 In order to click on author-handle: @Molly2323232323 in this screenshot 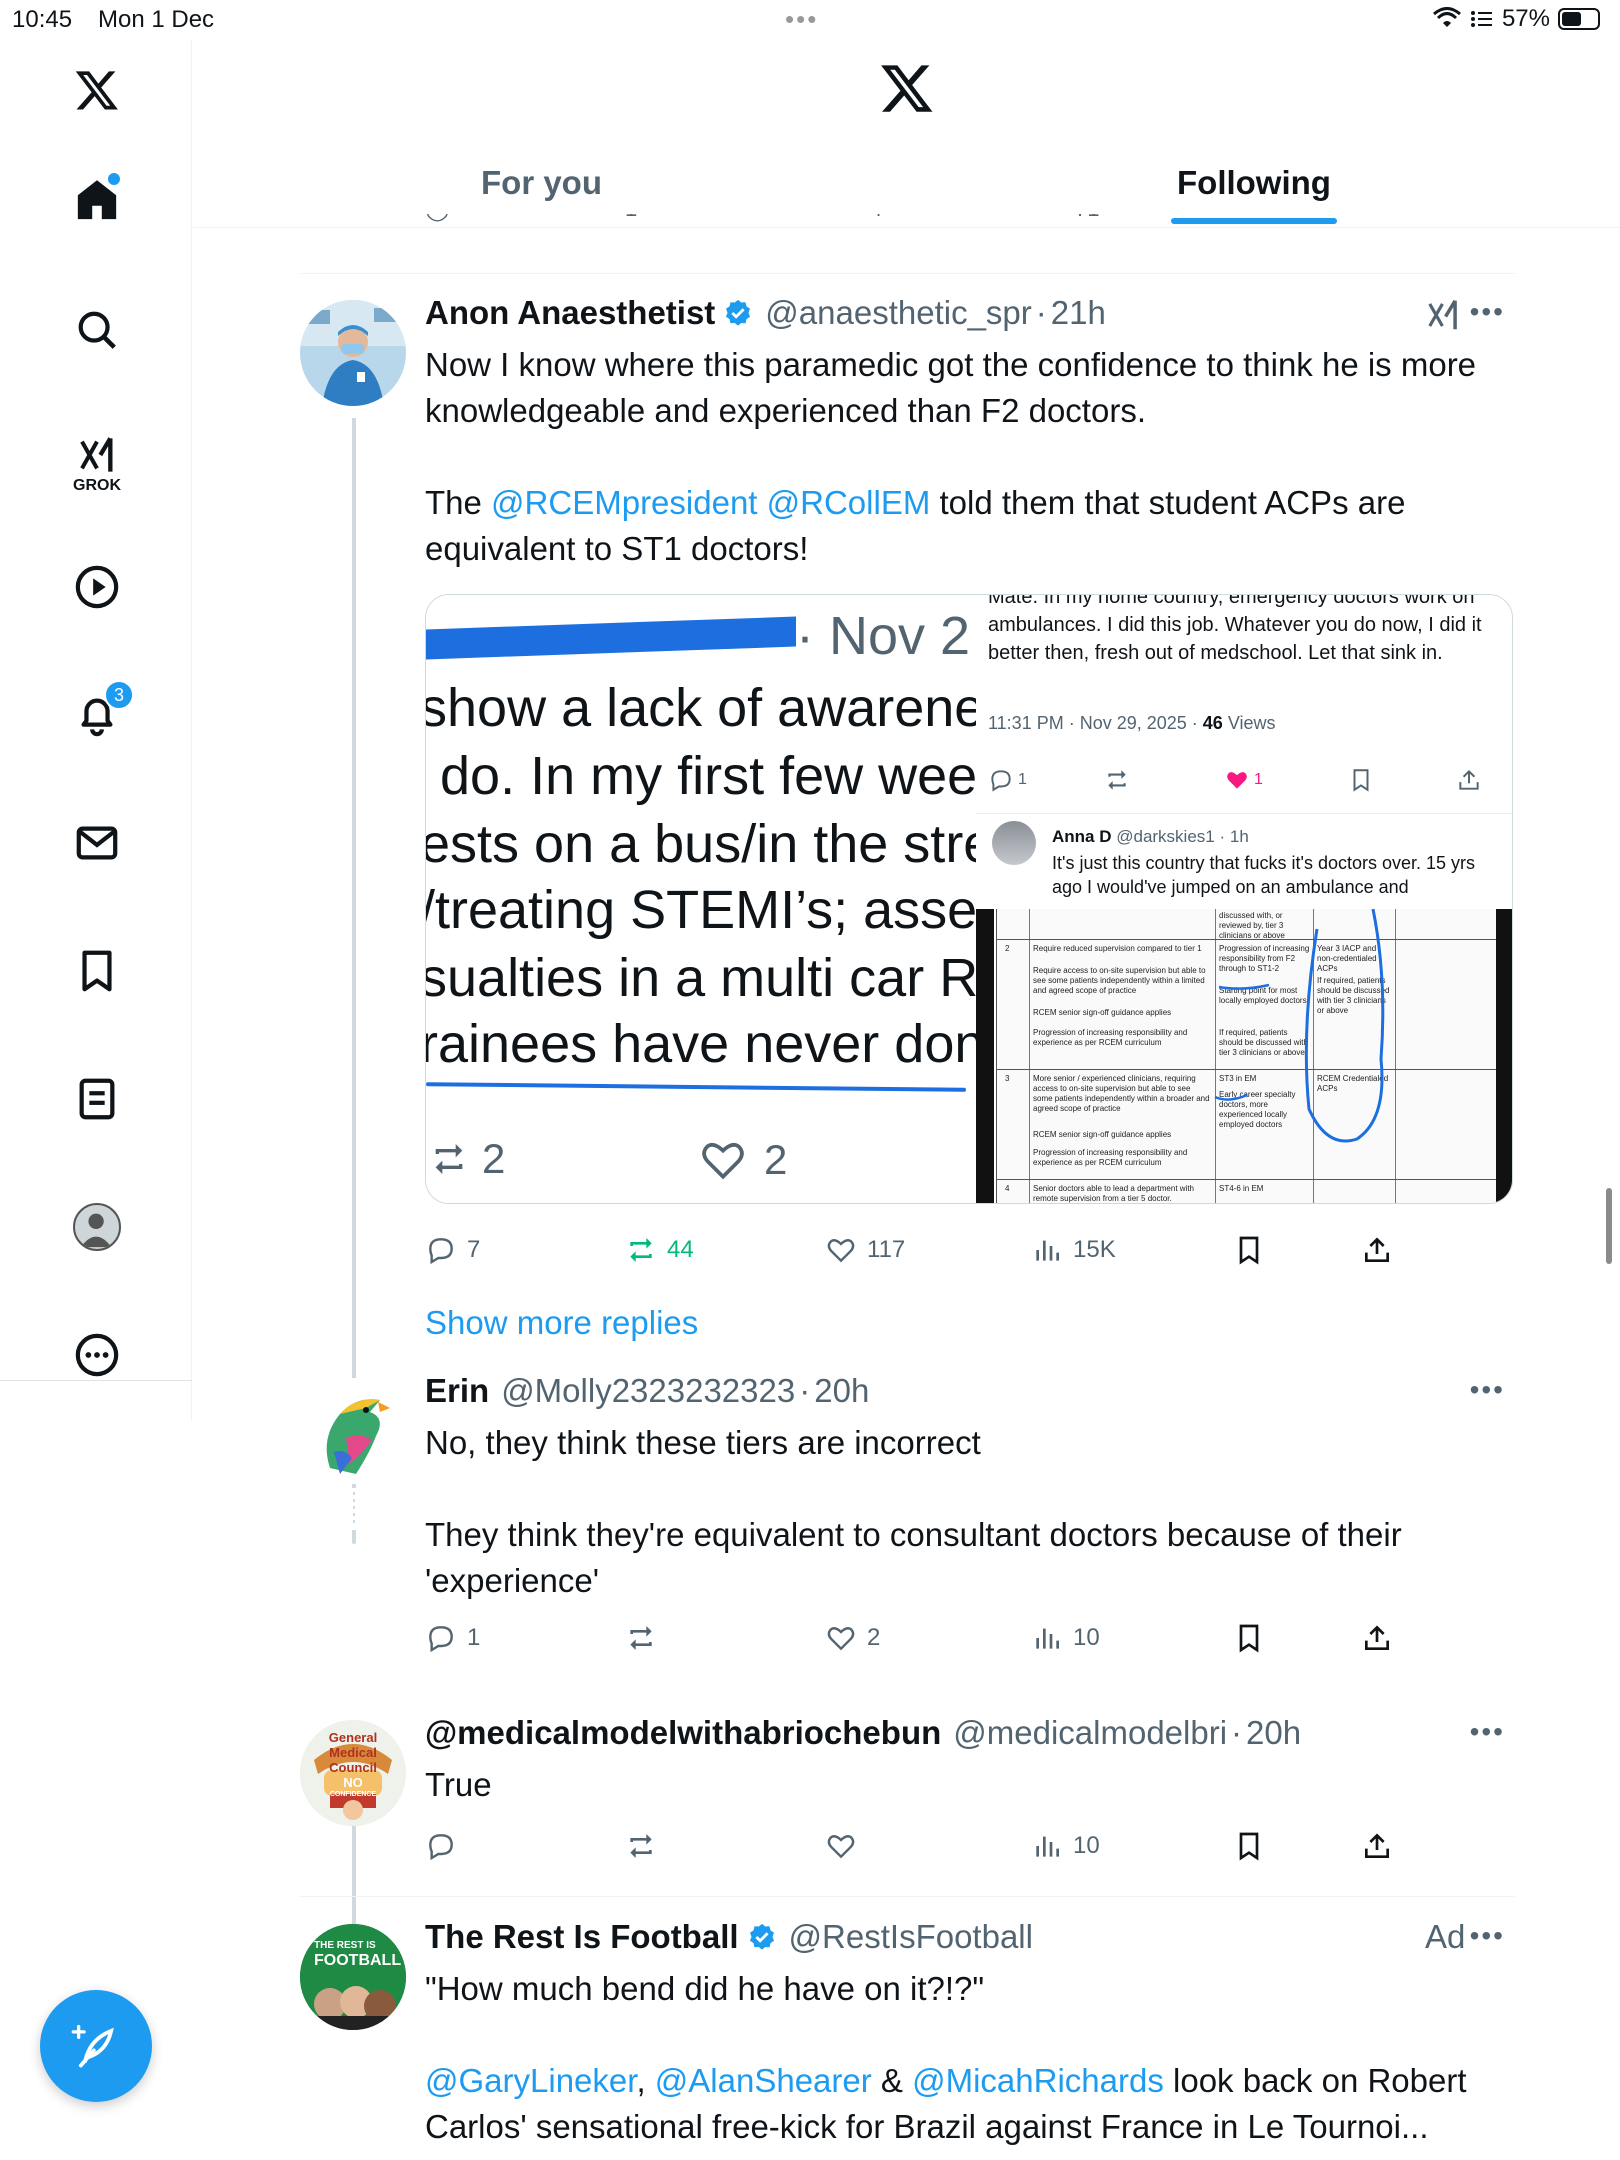, I will do `click(648, 1391)`.